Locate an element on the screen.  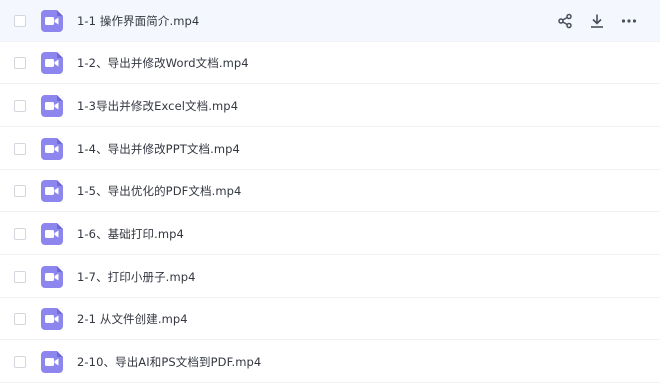
file-row: 2-1 从文件创建.mp4 is located at coordinates (330, 319).